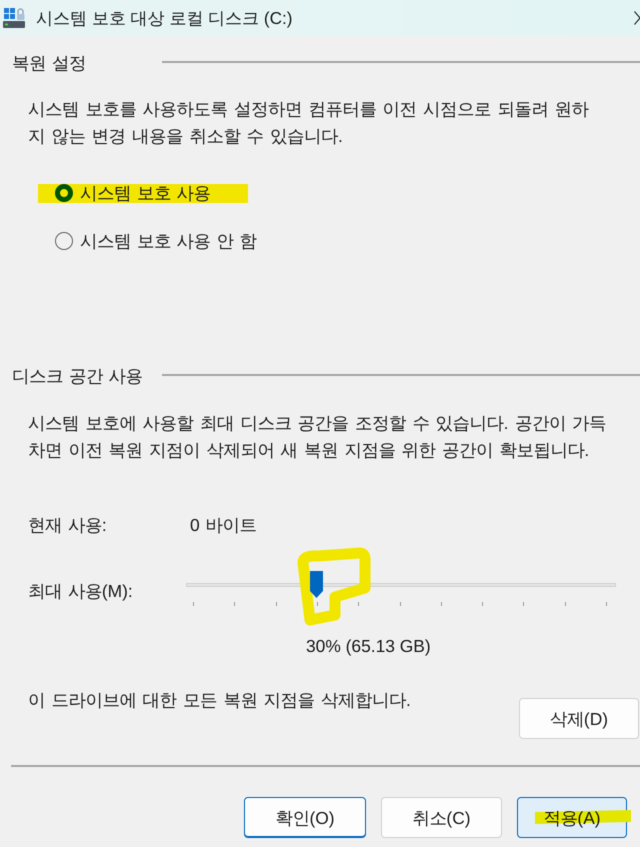  I want to click on radio-label: 시스템 보호 사용, so click(145, 193).